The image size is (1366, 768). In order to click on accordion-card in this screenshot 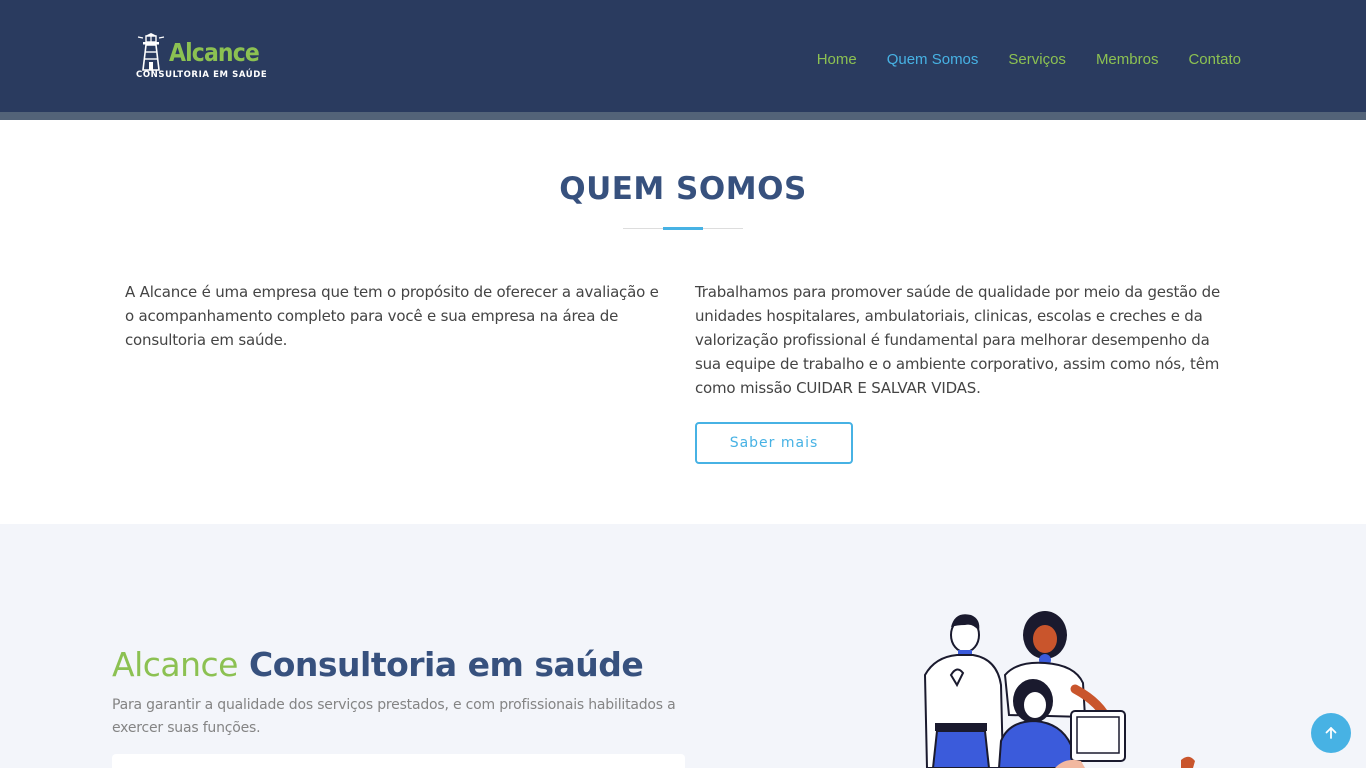, I will do `click(398, 761)`.